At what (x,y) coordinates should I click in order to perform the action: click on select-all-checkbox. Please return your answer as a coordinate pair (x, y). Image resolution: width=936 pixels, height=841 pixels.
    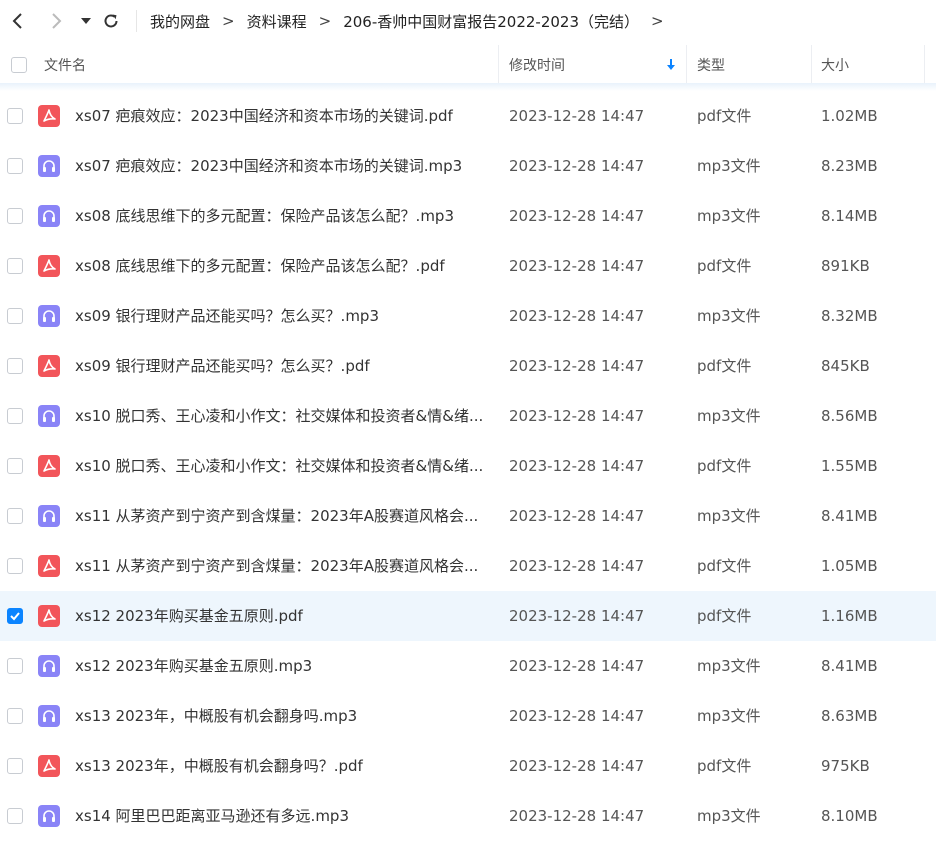
    Looking at the image, I should click on (19, 65).